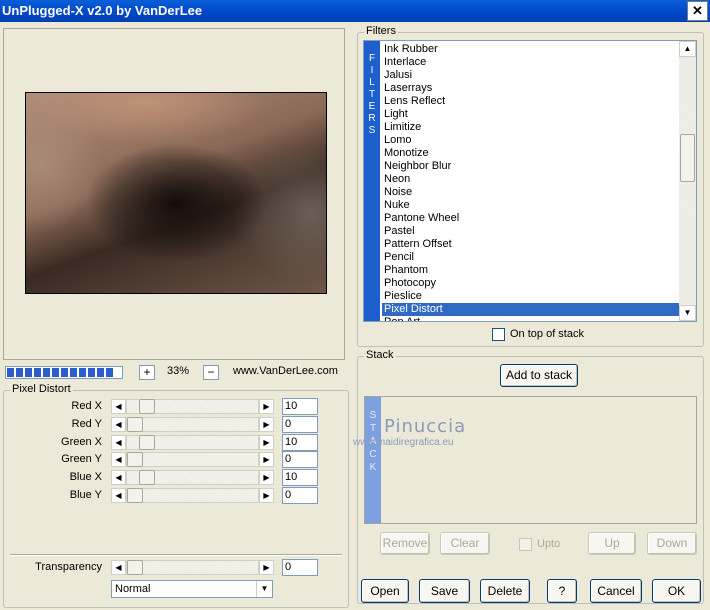 This screenshot has height=610, width=710. What do you see at coordinates (300, 442) in the screenshot?
I see `green-x-input: 10` at bounding box center [300, 442].